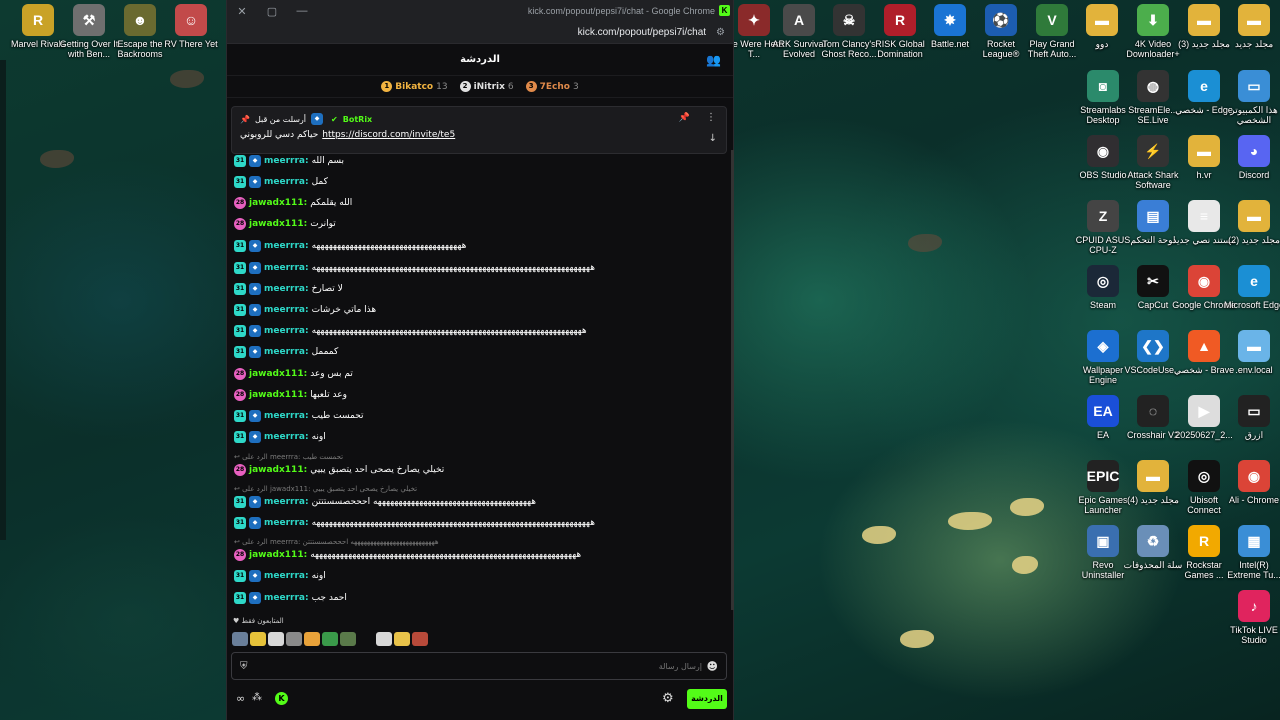  Describe the element at coordinates (1251, 287) in the screenshot. I see `desktop-shortcut: e Microsoft Edge` at that location.